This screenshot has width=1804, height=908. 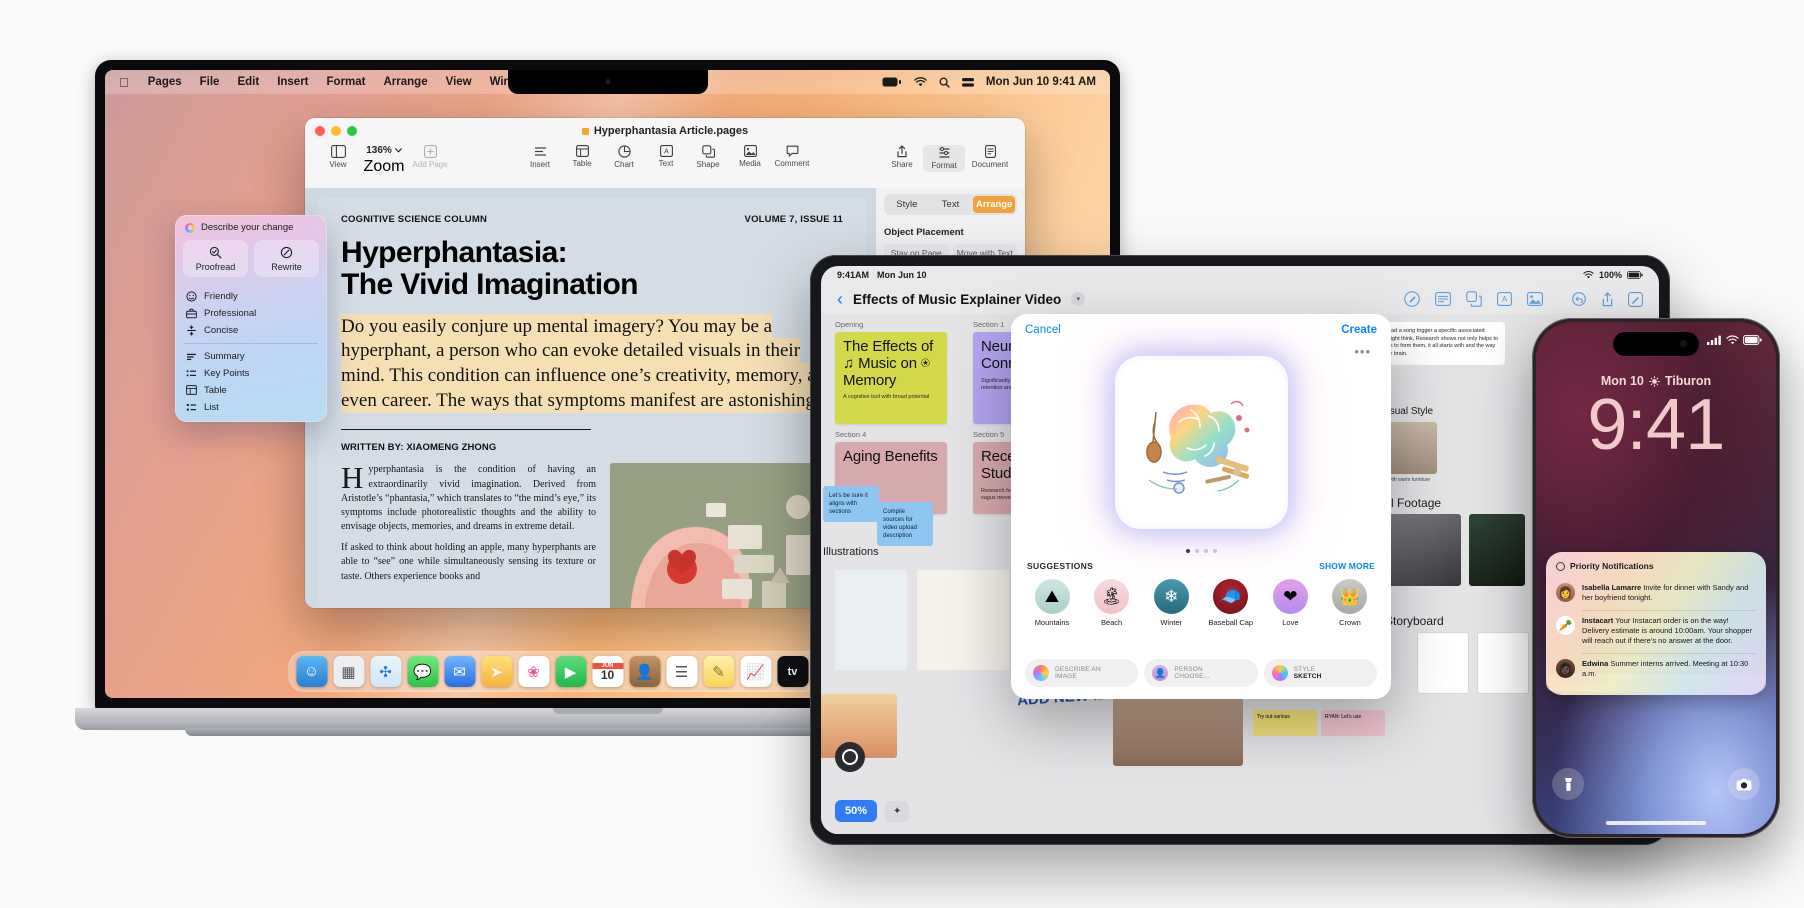 I want to click on close-icon, so click(x=320, y=131).